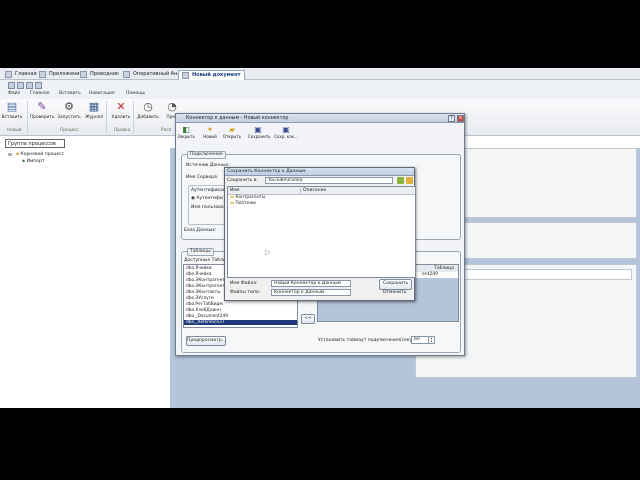 Image resolution: width=640 pixels, height=480 pixels. Describe the element at coordinates (8, 74) in the screenshot. I see `home-icon` at that location.